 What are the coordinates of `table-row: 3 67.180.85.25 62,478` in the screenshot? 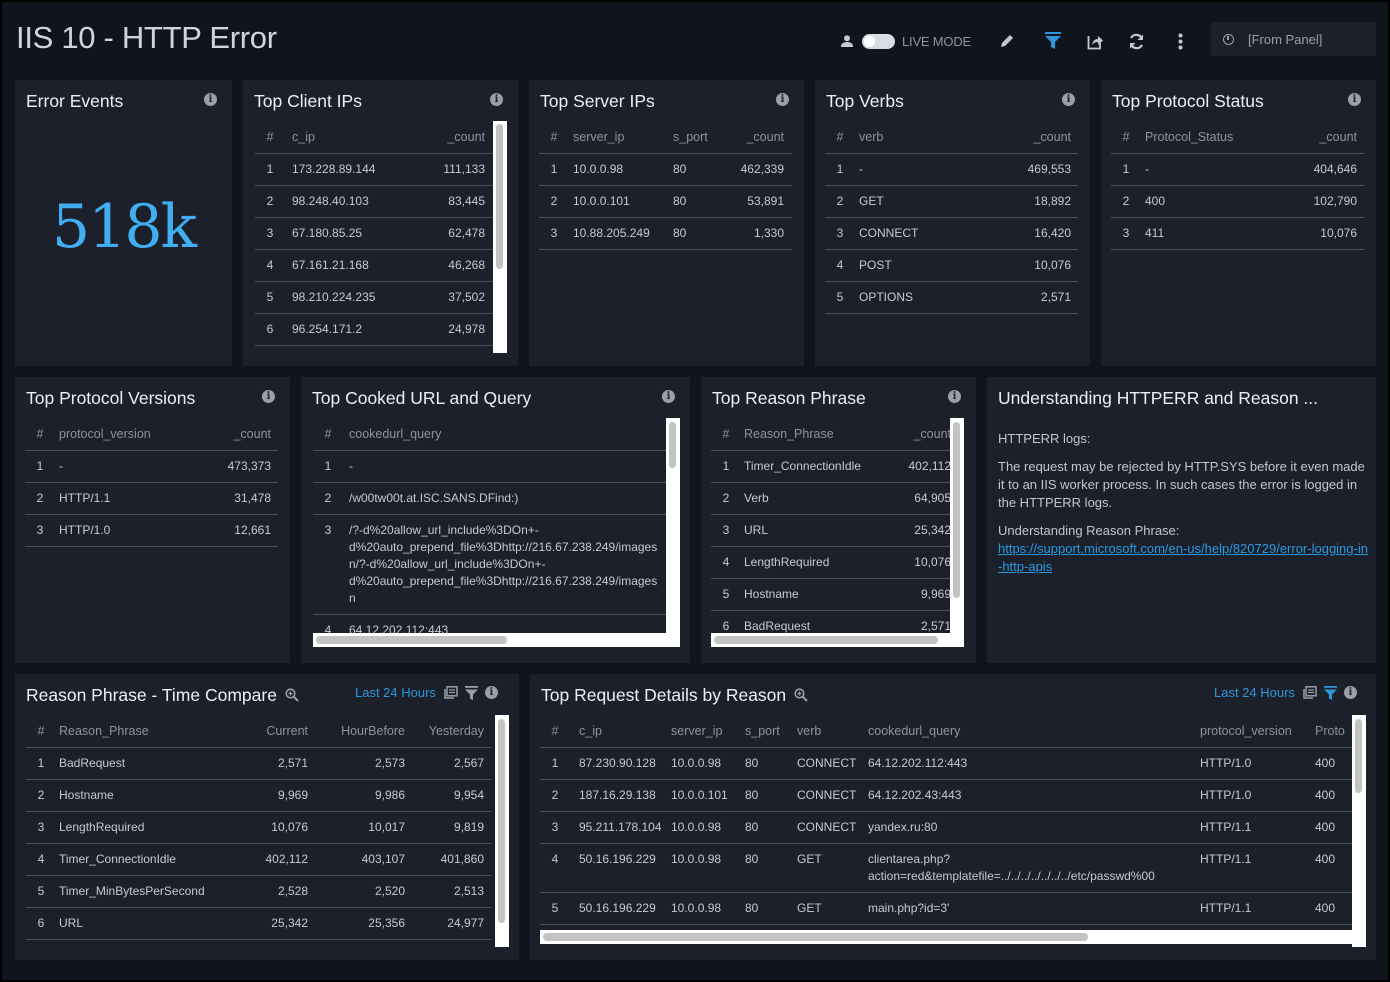 It's located at (374, 233).